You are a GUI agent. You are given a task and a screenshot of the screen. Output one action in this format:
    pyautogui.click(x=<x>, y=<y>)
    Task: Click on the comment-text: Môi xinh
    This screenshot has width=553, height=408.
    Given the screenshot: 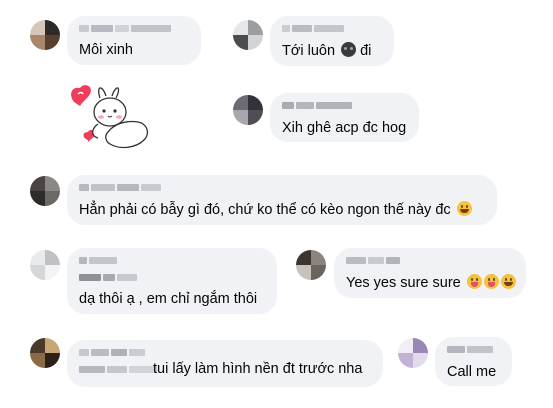 What is the action you would take?
    pyautogui.click(x=106, y=50)
    